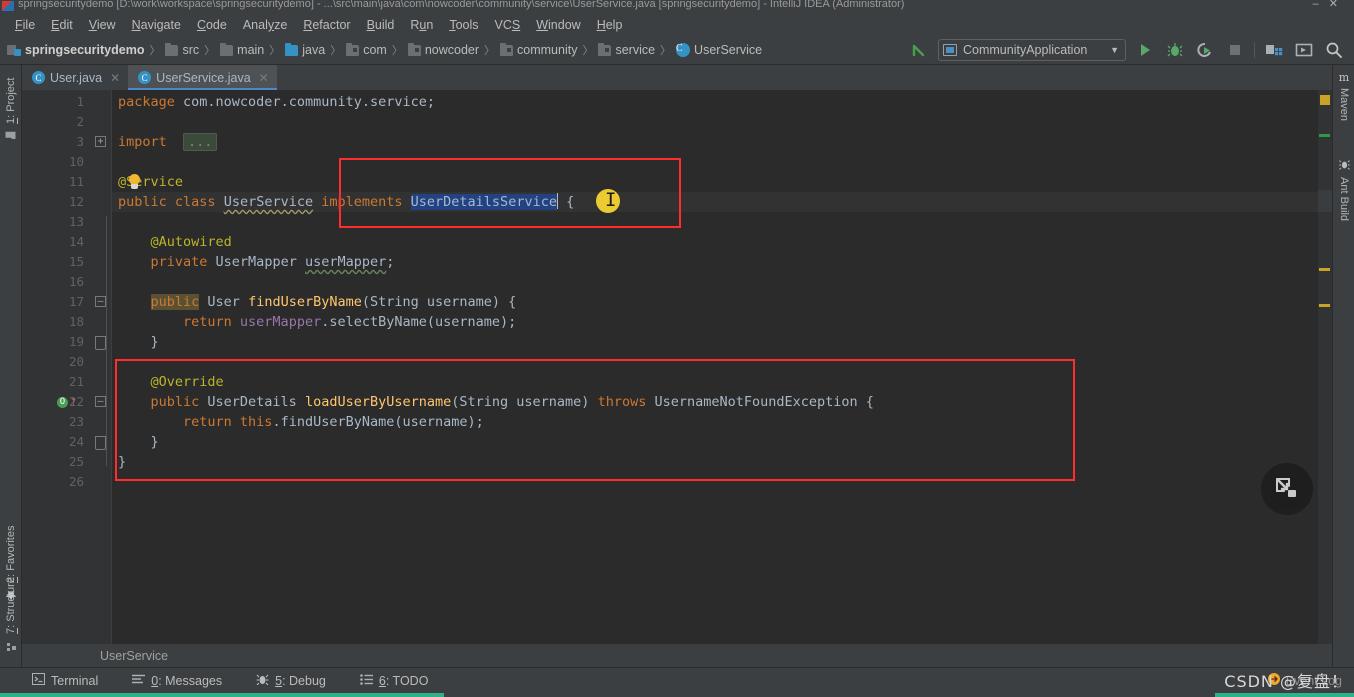  I want to click on breadcrumb-item-userservice: C UserService, so click(719, 50).